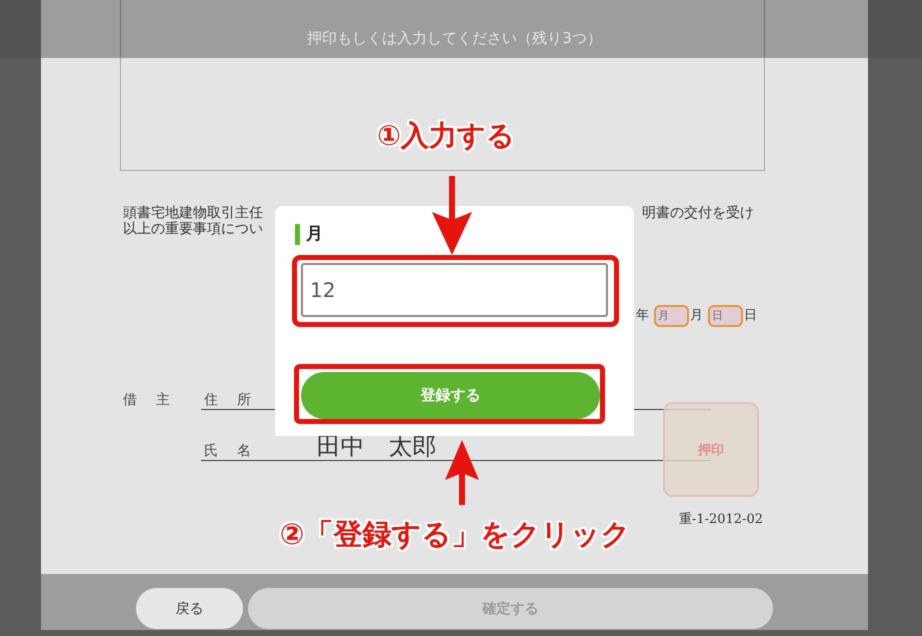 The width and height of the screenshot is (922, 636). Describe the element at coordinates (229, 451) in the screenshot. I see `field-label: 氏 名` at that location.